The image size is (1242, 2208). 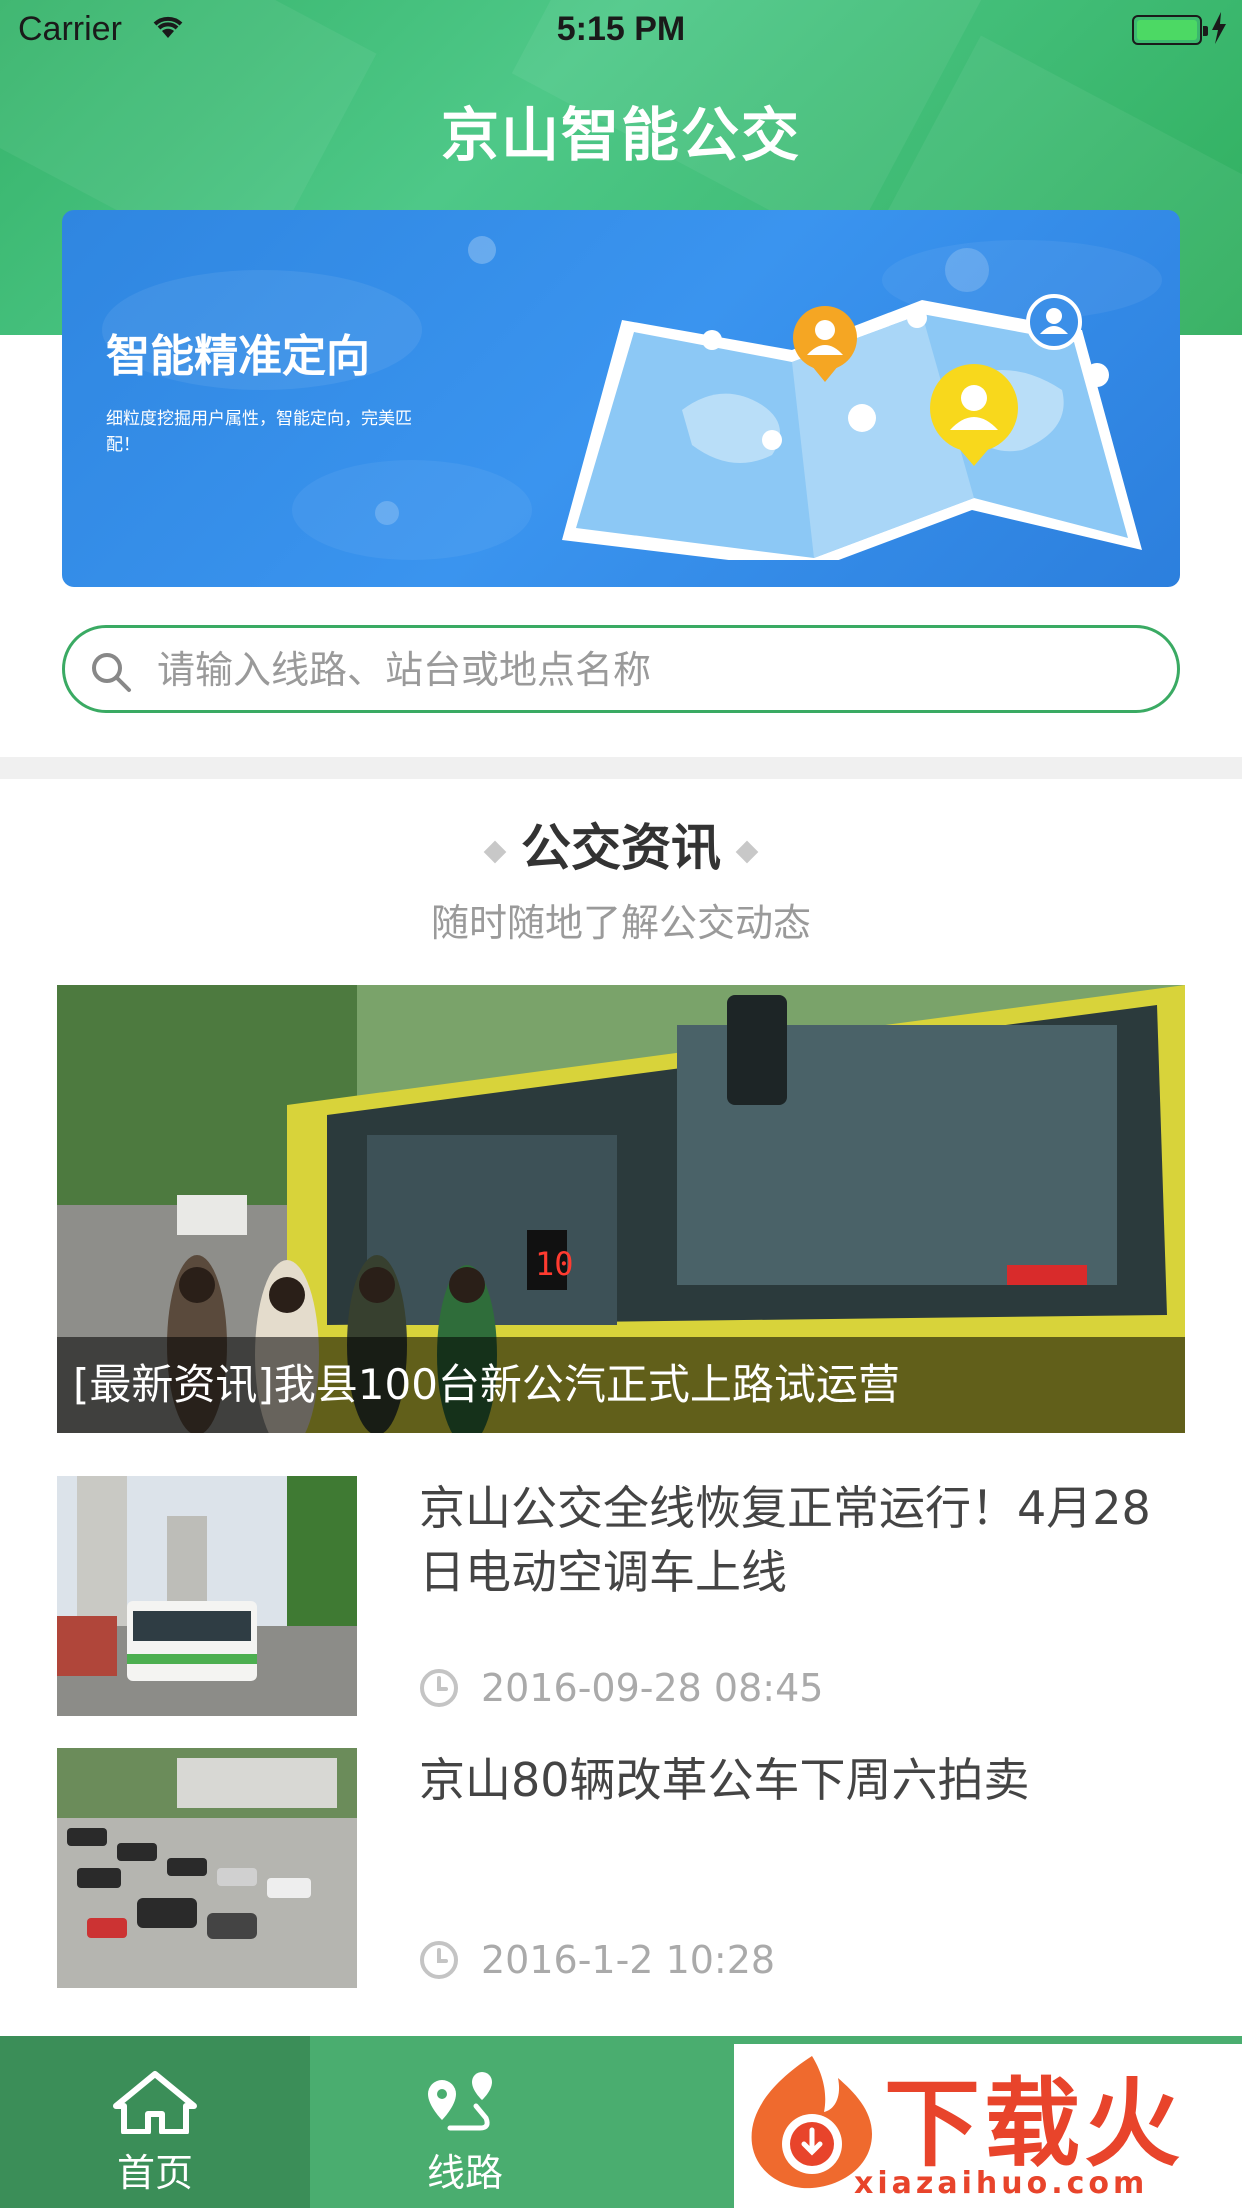 What do you see at coordinates (495, 851) in the screenshot?
I see `diamond-left-icon` at bounding box center [495, 851].